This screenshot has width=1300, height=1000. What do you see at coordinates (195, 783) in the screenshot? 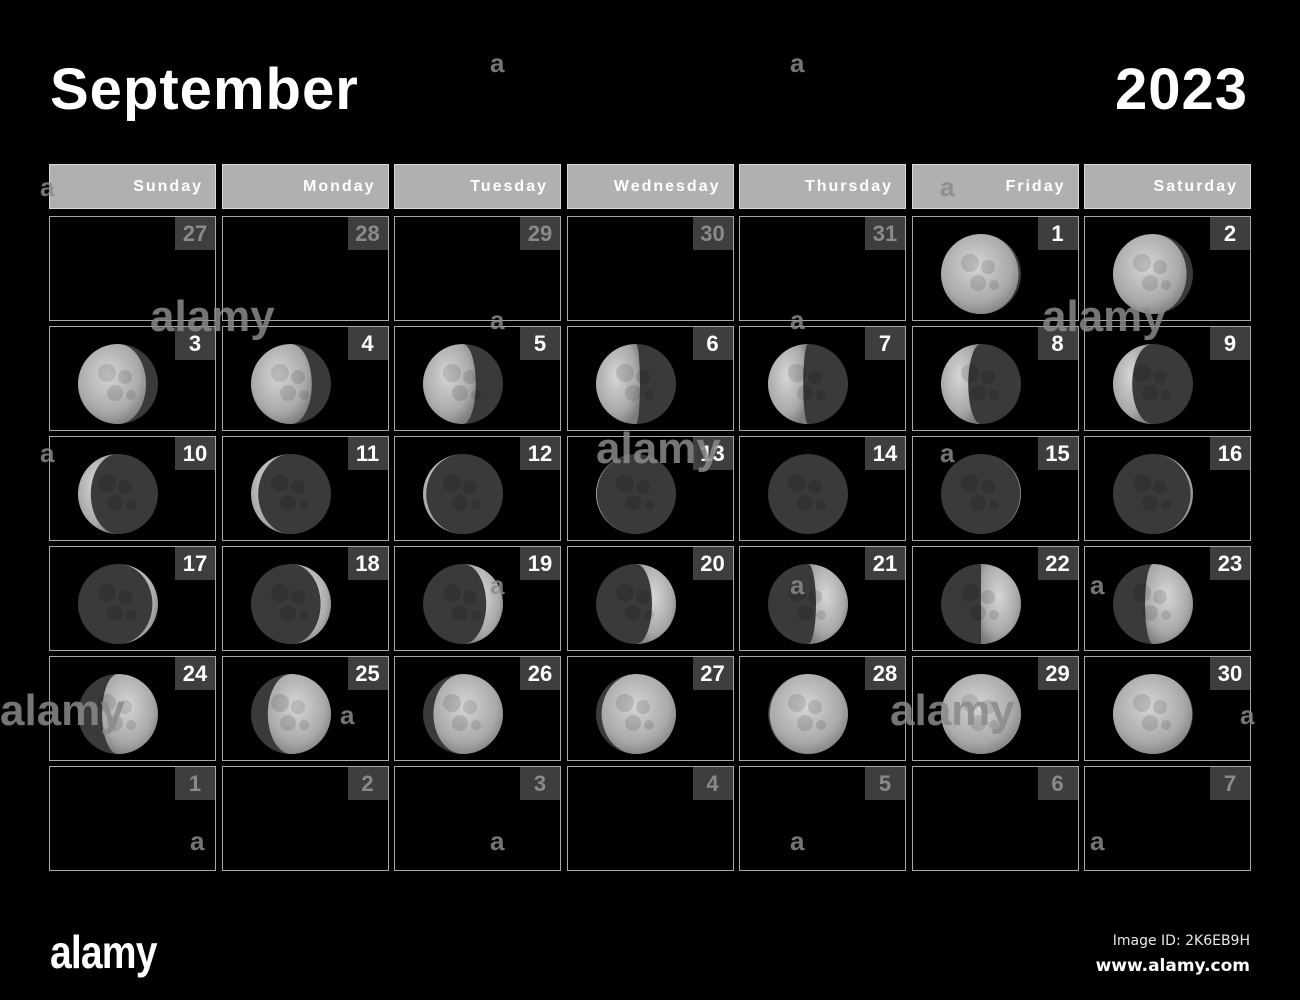
I see `day-number: 1` at bounding box center [195, 783].